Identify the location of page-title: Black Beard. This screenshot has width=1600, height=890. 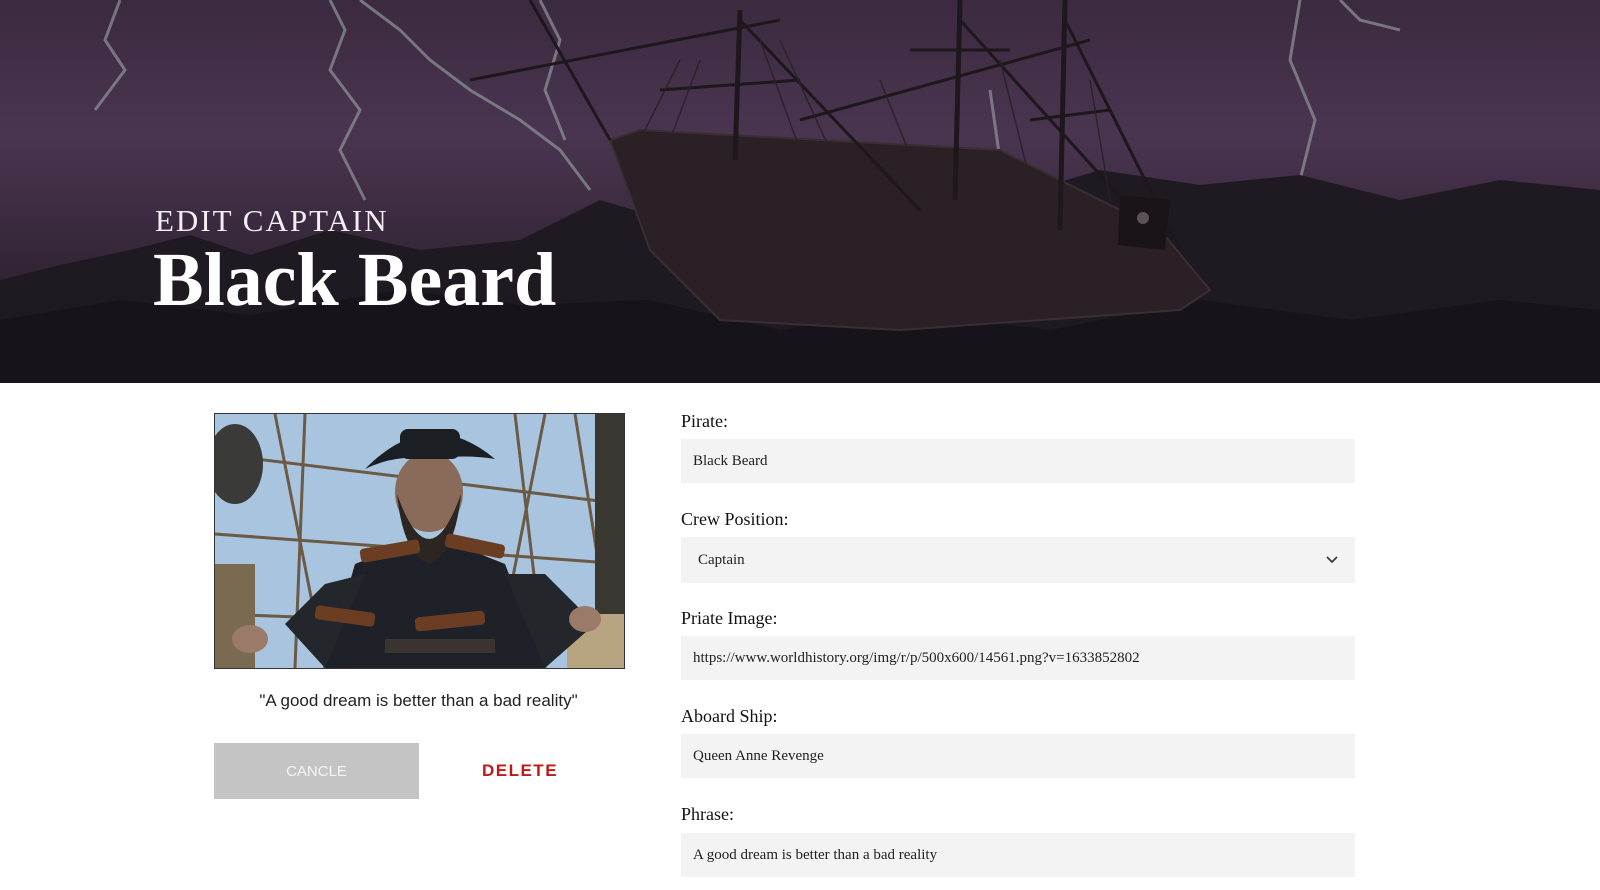
(355, 280).